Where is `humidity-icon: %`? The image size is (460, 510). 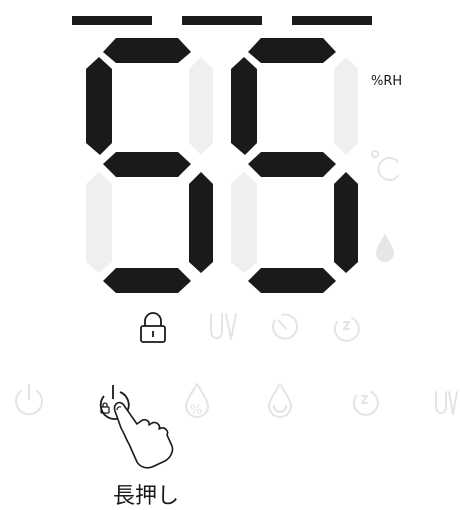 humidity-icon: % is located at coordinates (197, 400).